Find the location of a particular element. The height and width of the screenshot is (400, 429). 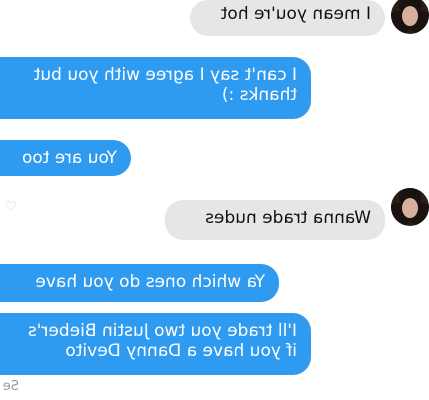

heart-icon: ♡ is located at coordinates (10, 207).